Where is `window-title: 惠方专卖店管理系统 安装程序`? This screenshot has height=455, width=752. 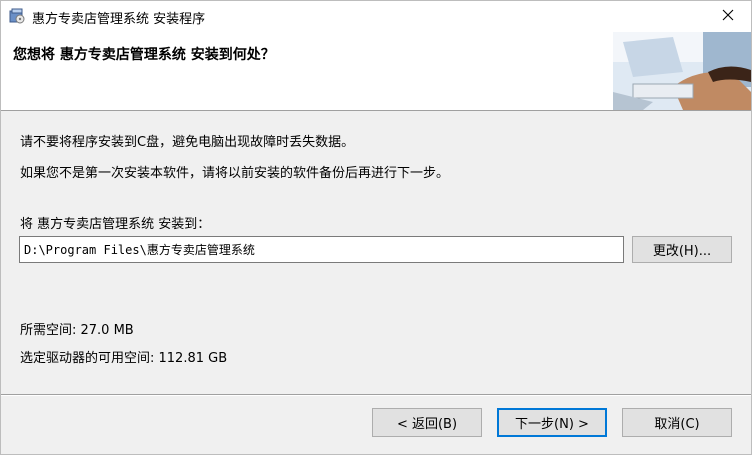 window-title: 惠方专卖店管理系统 安装程序 is located at coordinates (119, 19).